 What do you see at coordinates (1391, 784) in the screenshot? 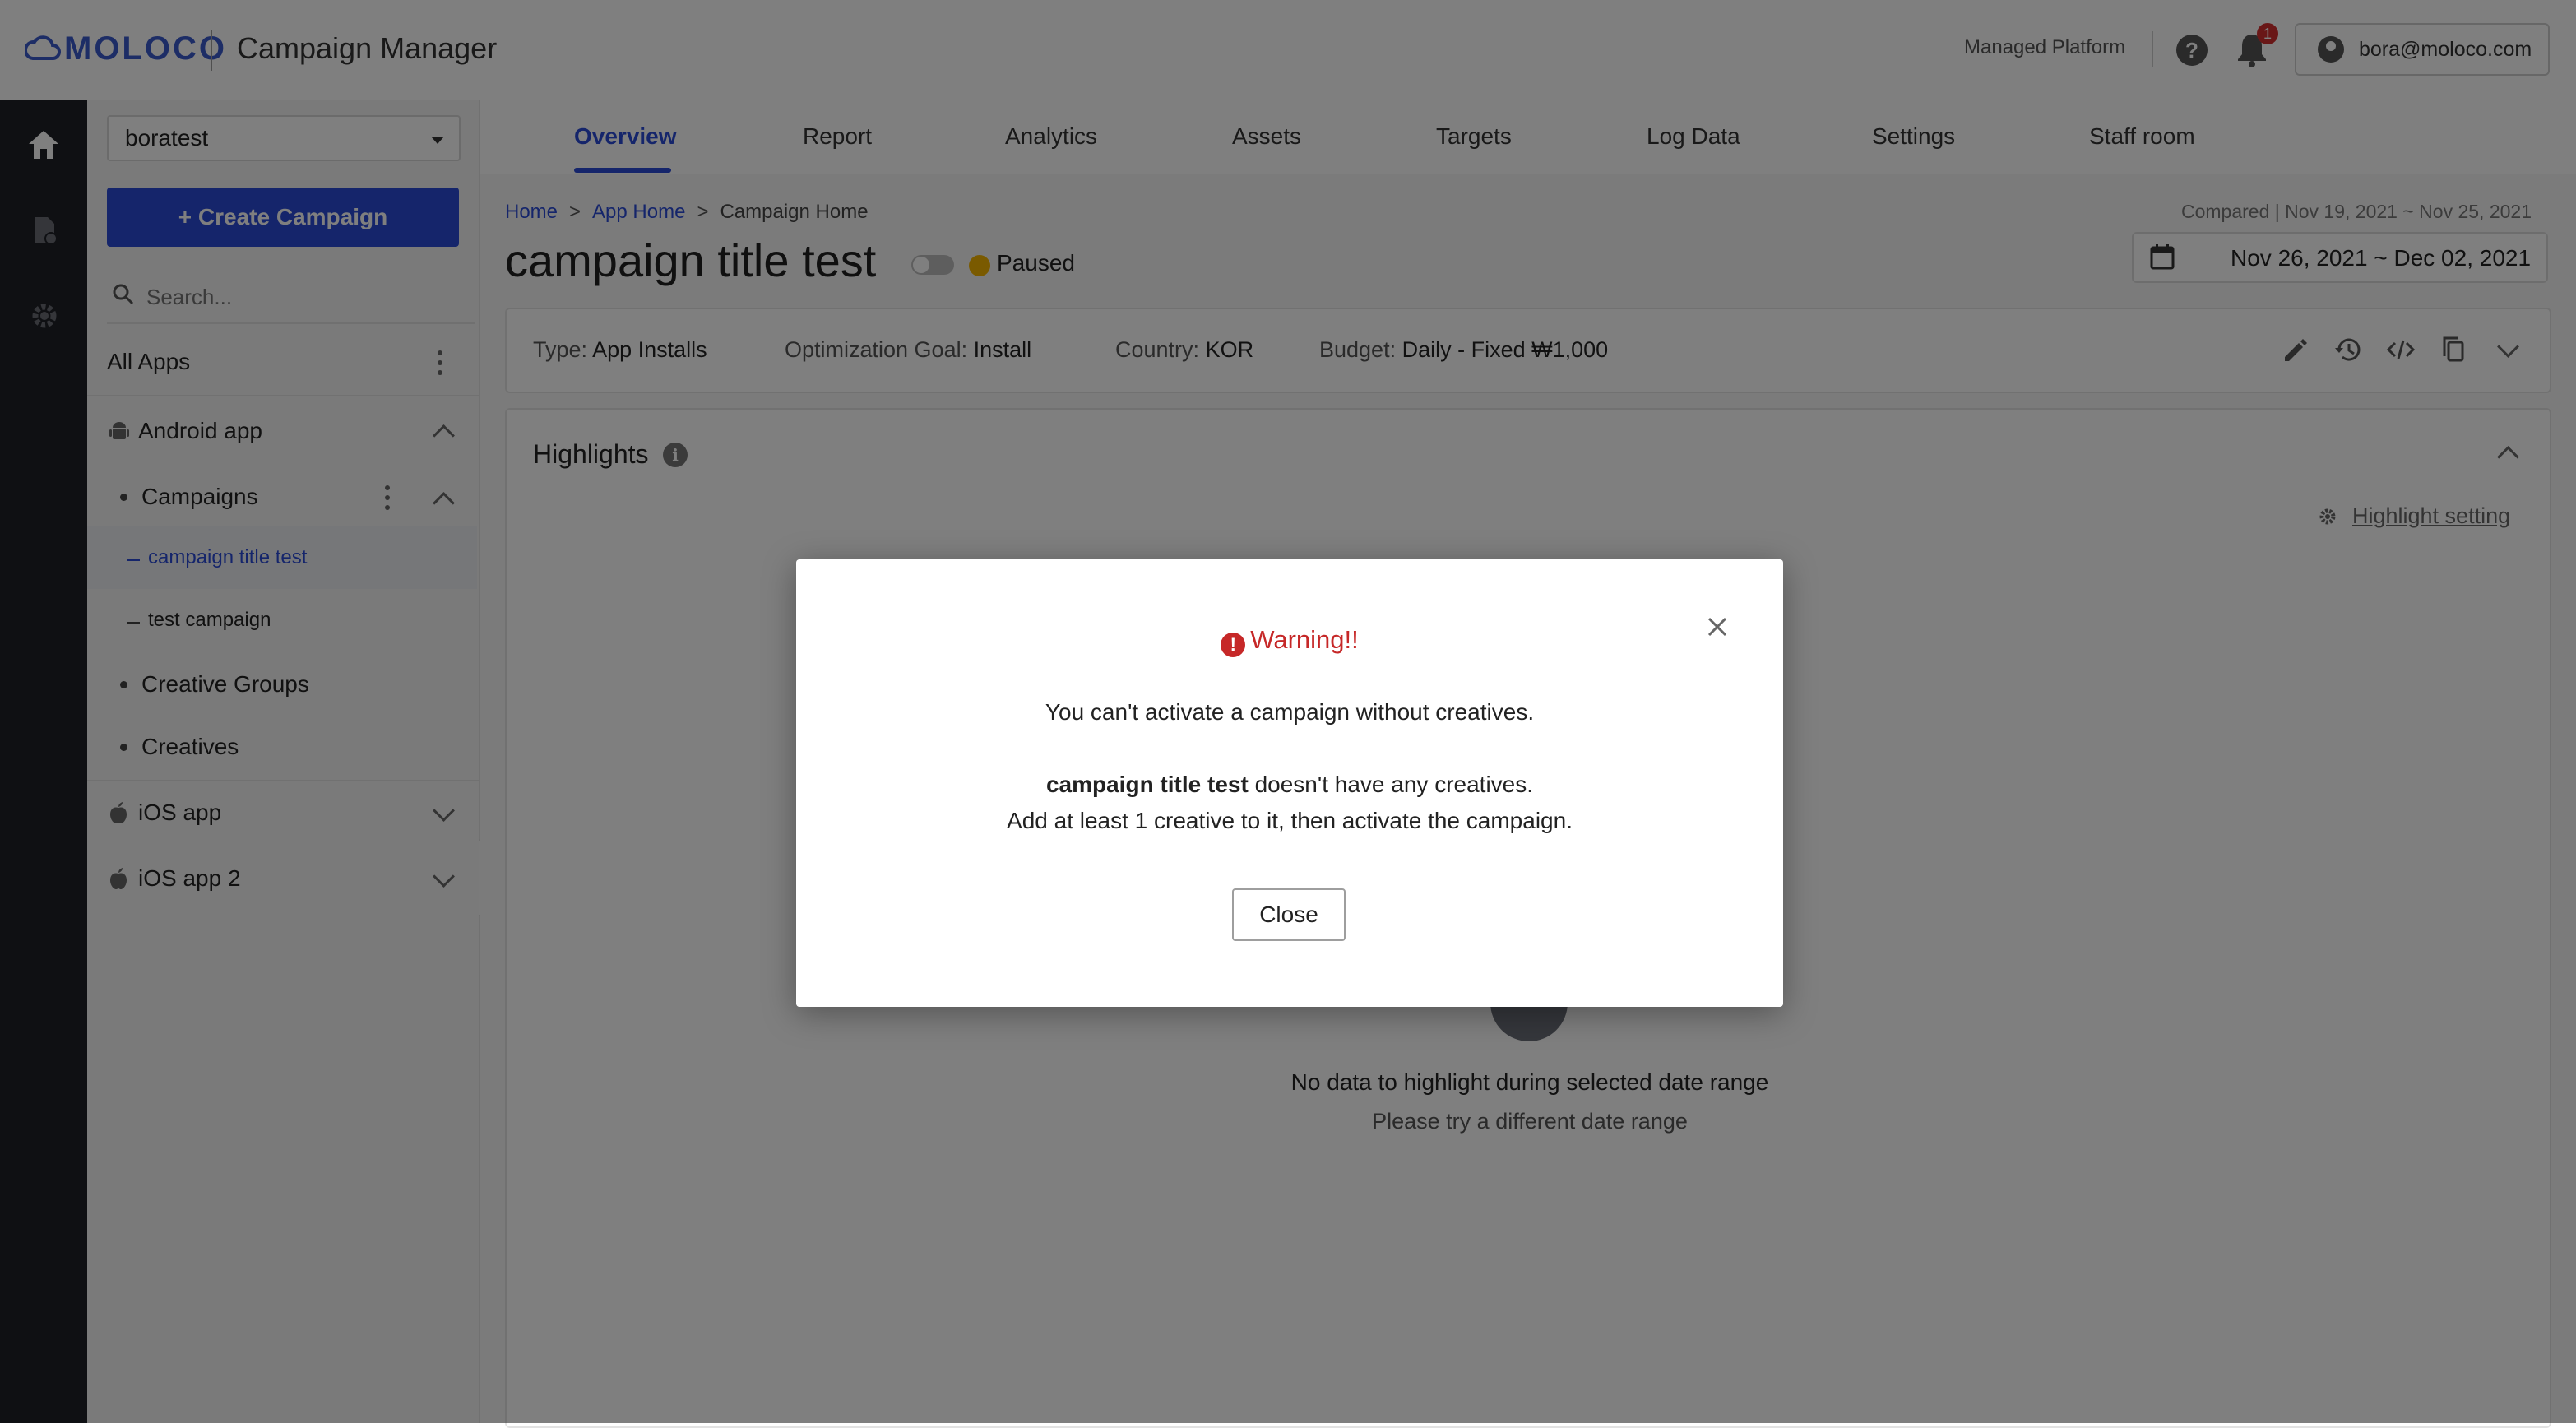
I see `dialog-message-2-rest: doesn't have any creatives.` at bounding box center [1391, 784].